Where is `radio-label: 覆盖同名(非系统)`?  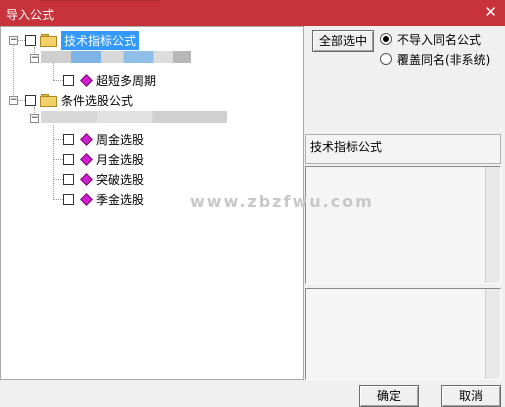
radio-label: 覆盖同名(非系统) is located at coordinates (444, 60).